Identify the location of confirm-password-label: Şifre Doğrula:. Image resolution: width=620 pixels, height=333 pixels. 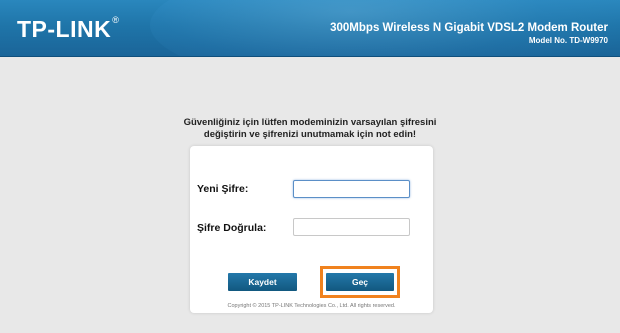
(232, 228).